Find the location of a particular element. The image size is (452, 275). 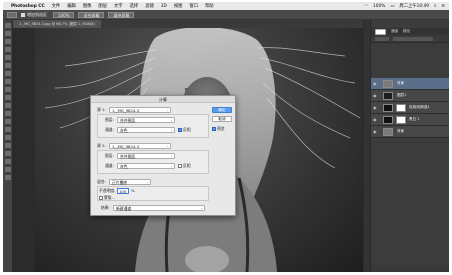

dodge-tool-icon is located at coordinates (8, 129).